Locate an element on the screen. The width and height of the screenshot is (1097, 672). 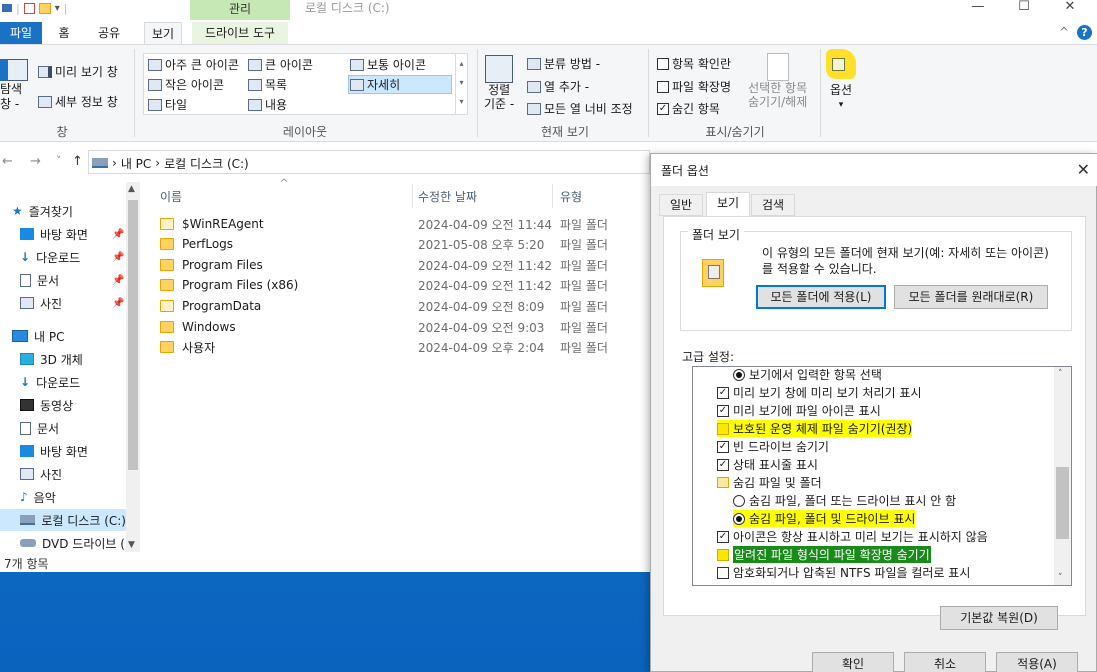
breadcrumb-pc: 내 PC is located at coordinates (136, 163).